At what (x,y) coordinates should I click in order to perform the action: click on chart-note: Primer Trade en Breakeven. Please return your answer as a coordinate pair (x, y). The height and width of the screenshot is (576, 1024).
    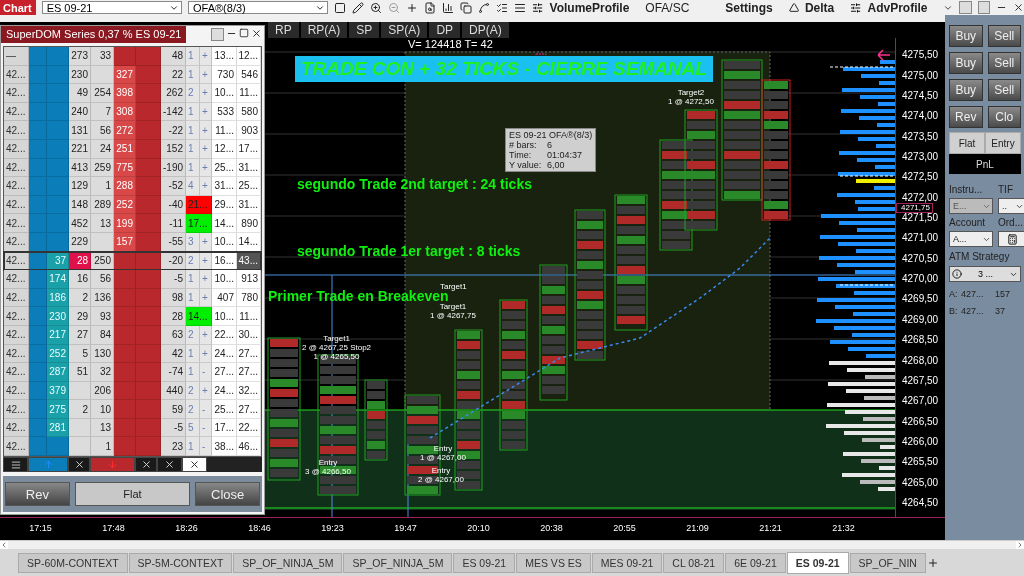
    Looking at the image, I should click on (358, 296).